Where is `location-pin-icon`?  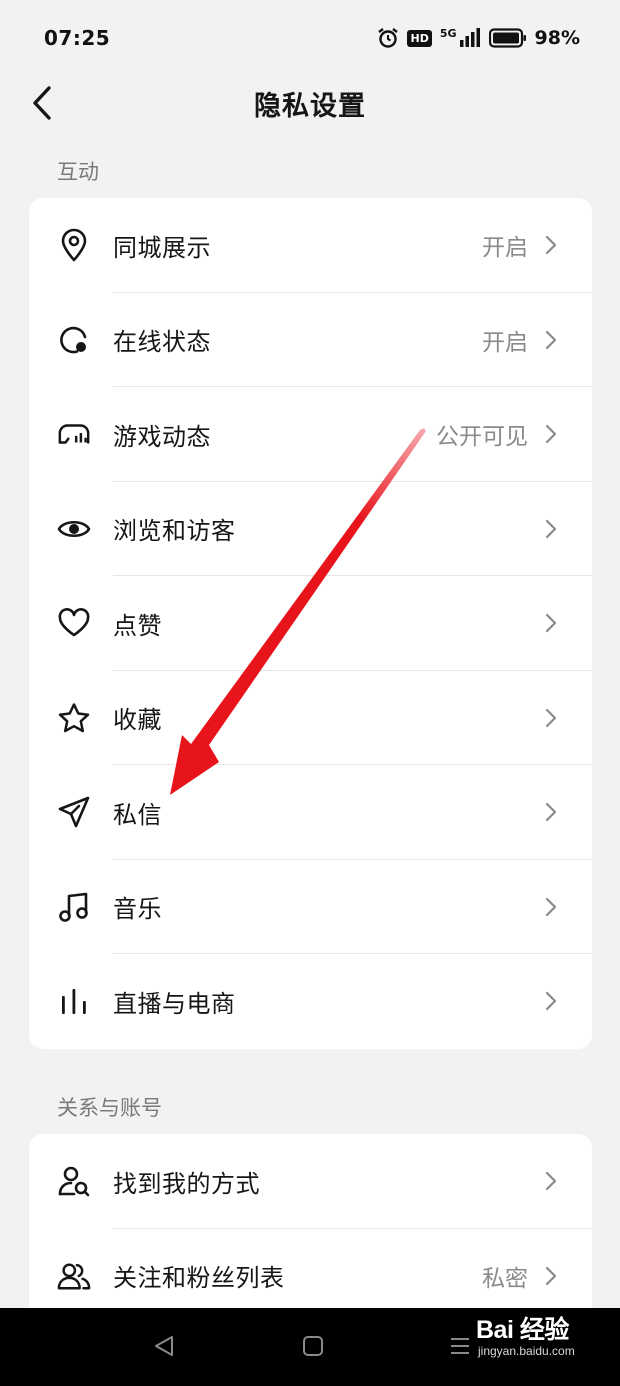
location-pin-icon is located at coordinates (74, 245).